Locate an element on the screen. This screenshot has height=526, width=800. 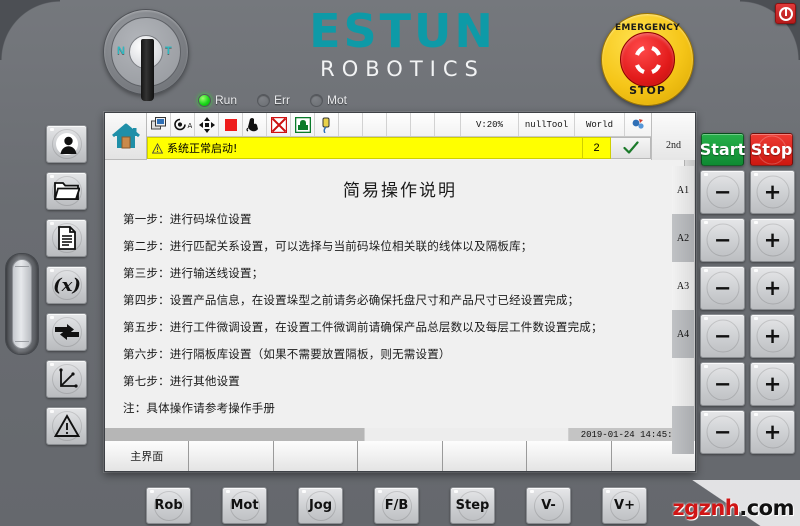
jog-minus-a6: − is located at coordinates (722, 432).